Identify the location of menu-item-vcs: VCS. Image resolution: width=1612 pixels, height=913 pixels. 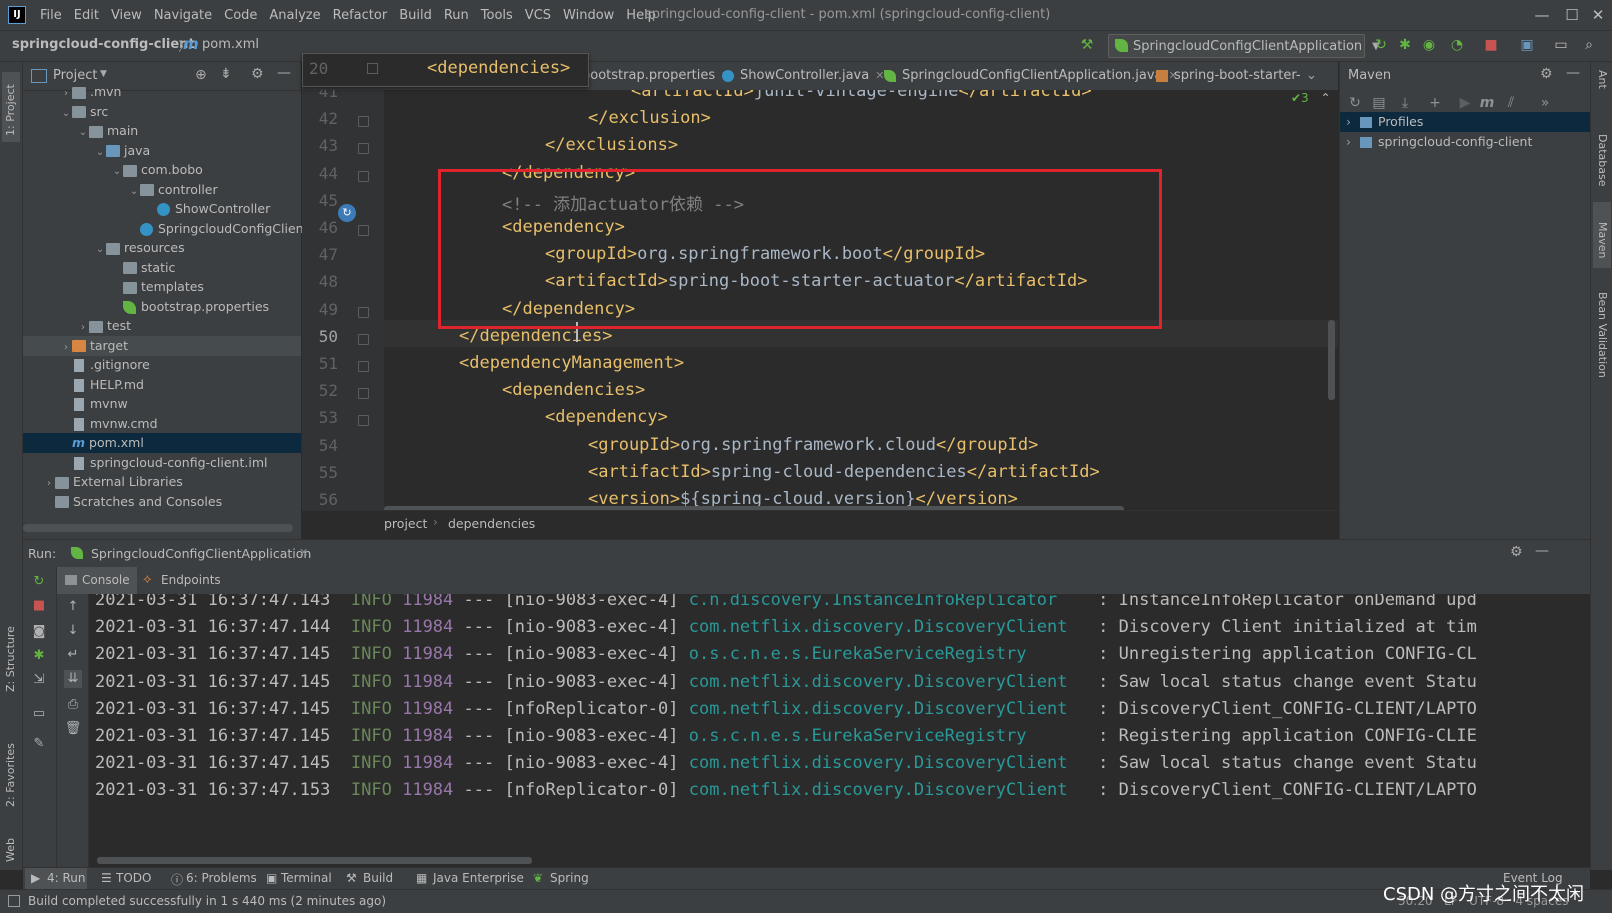
(538, 15).